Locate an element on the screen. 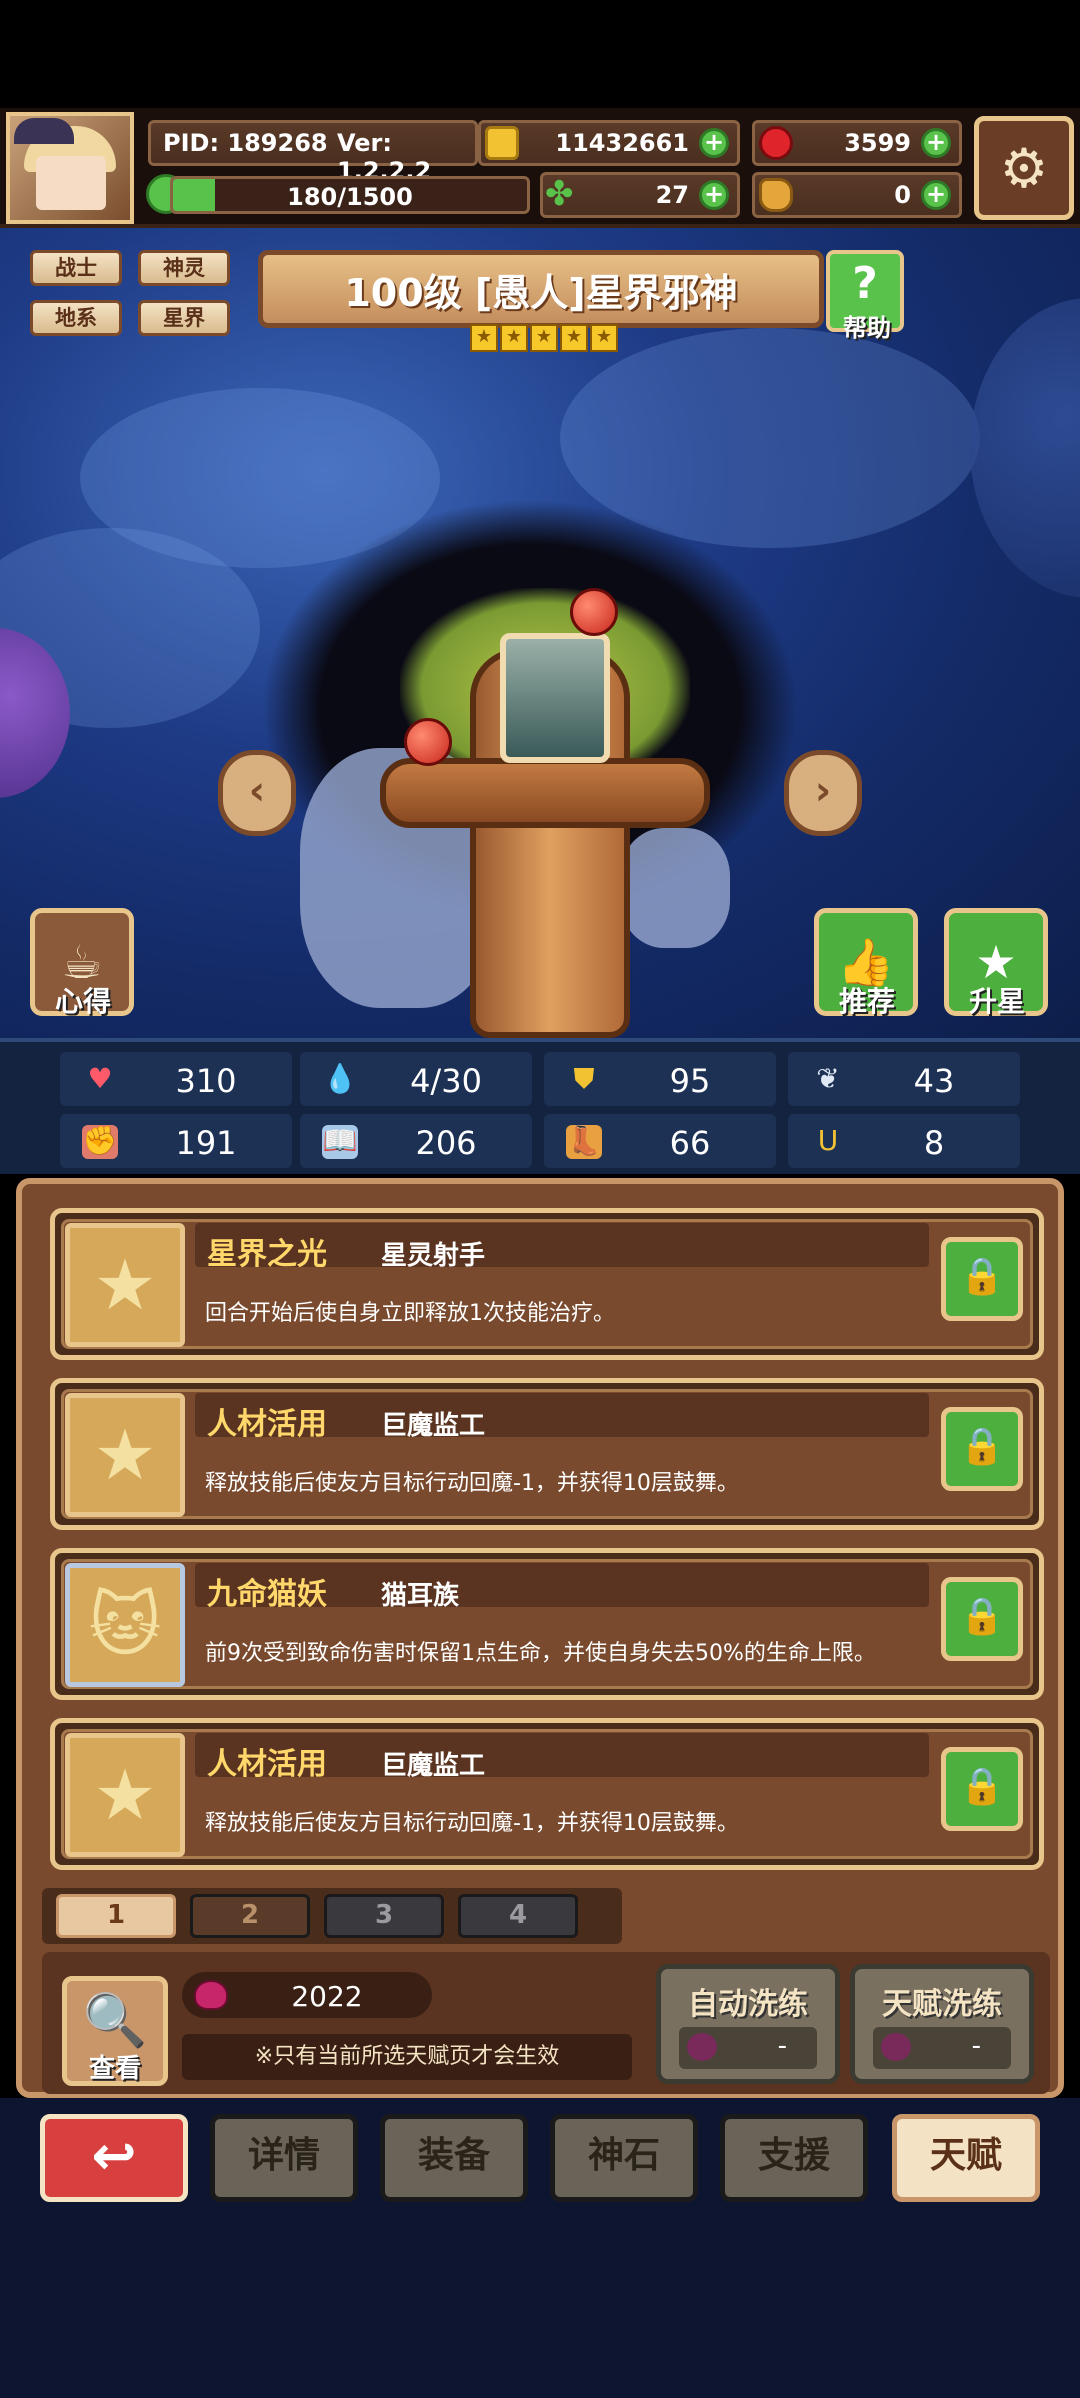  avatar-face is located at coordinates (71, 183).